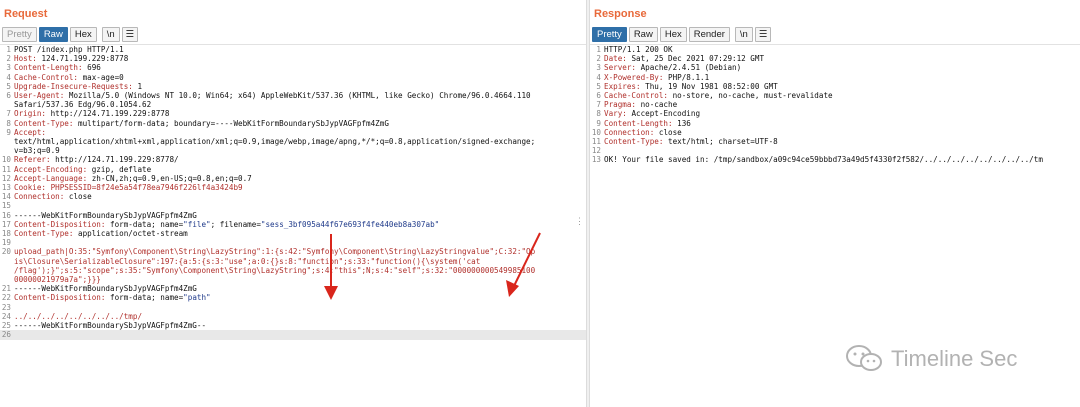 The image size is (1080, 407). I want to click on text-segment: close, so click(80, 197).